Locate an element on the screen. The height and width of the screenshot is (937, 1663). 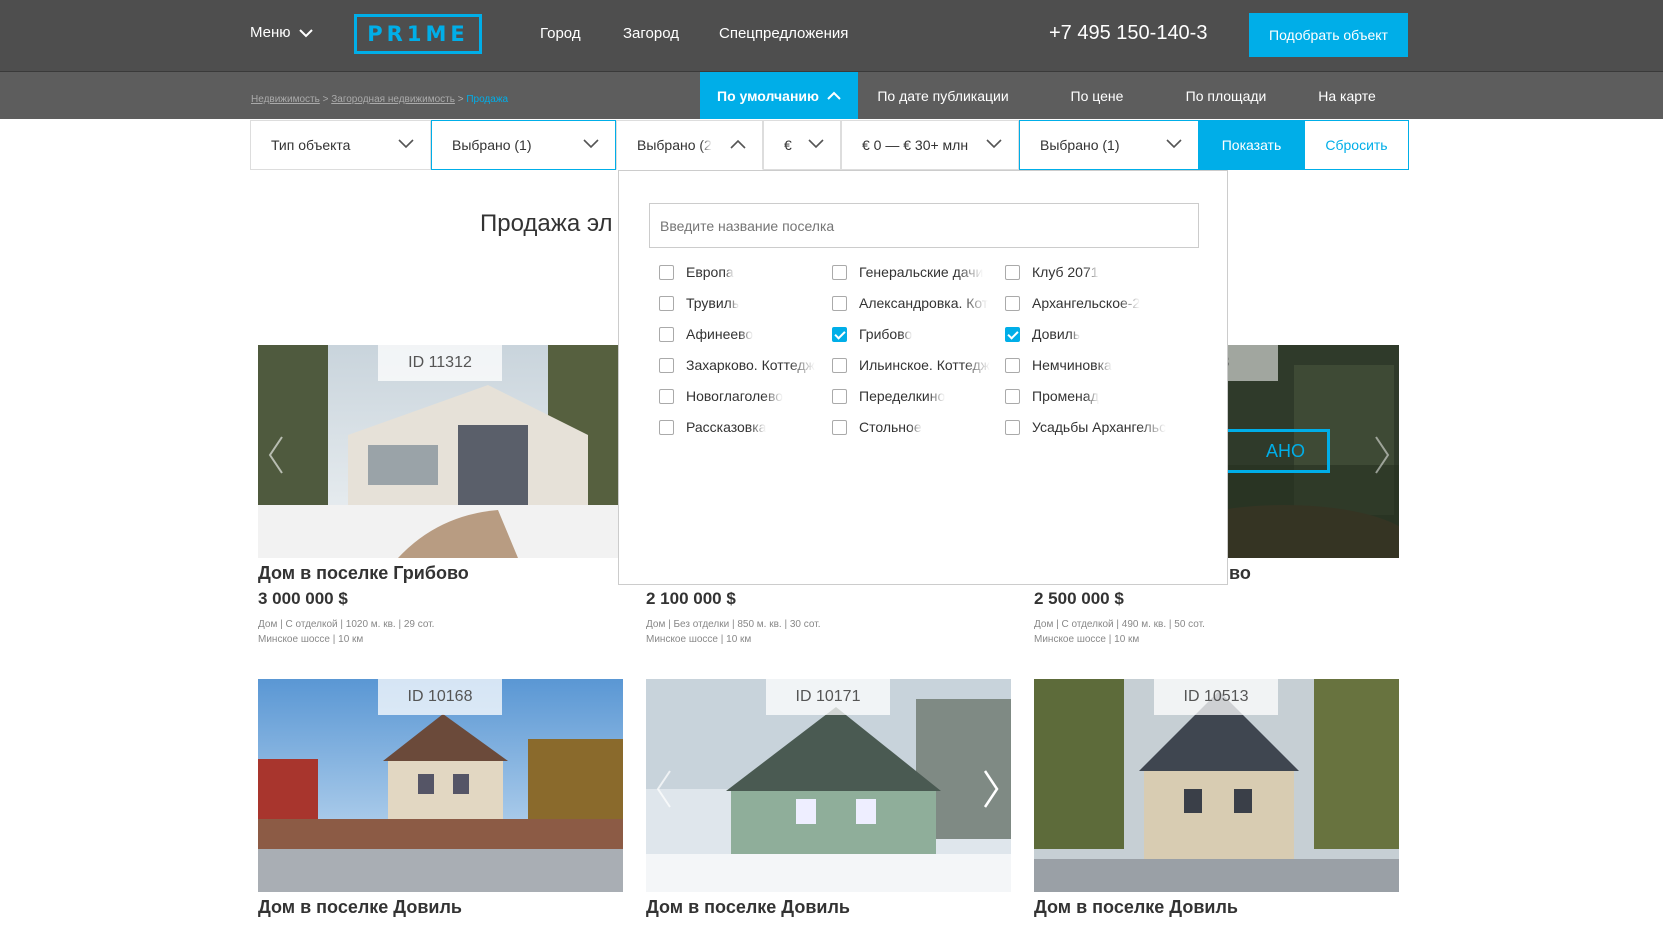
show-button: Показать is located at coordinates (1251, 145).